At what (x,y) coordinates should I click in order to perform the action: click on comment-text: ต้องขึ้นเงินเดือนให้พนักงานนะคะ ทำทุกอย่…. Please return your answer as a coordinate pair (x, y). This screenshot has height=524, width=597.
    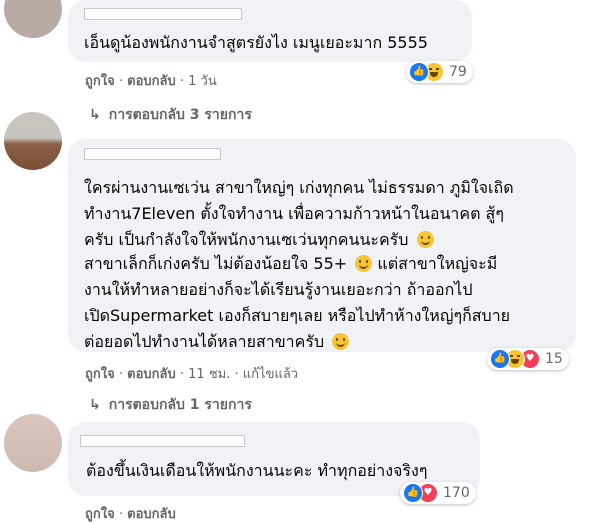
    Looking at the image, I should click on (257, 470).